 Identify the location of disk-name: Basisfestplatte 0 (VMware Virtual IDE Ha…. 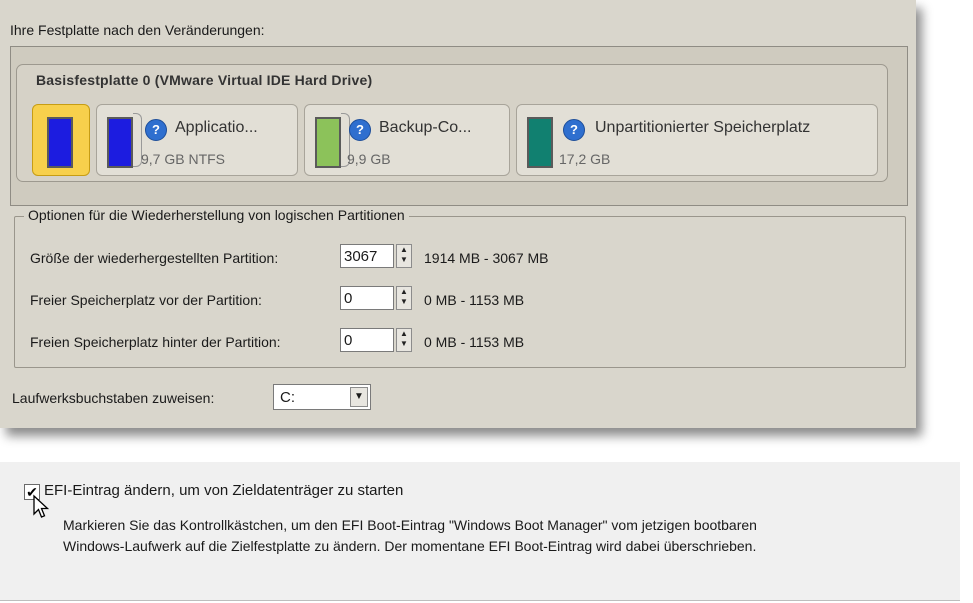
(204, 80).